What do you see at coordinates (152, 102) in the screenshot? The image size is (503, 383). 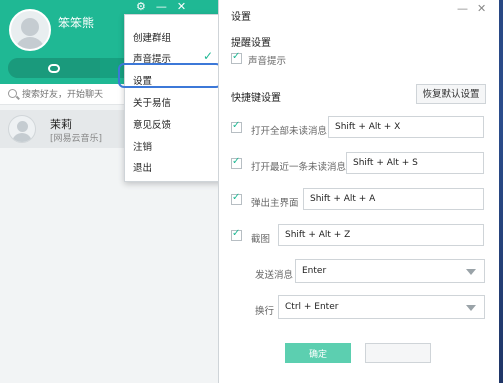 I see `menu-item-about: 关于易信` at bounding box center [152, 102].